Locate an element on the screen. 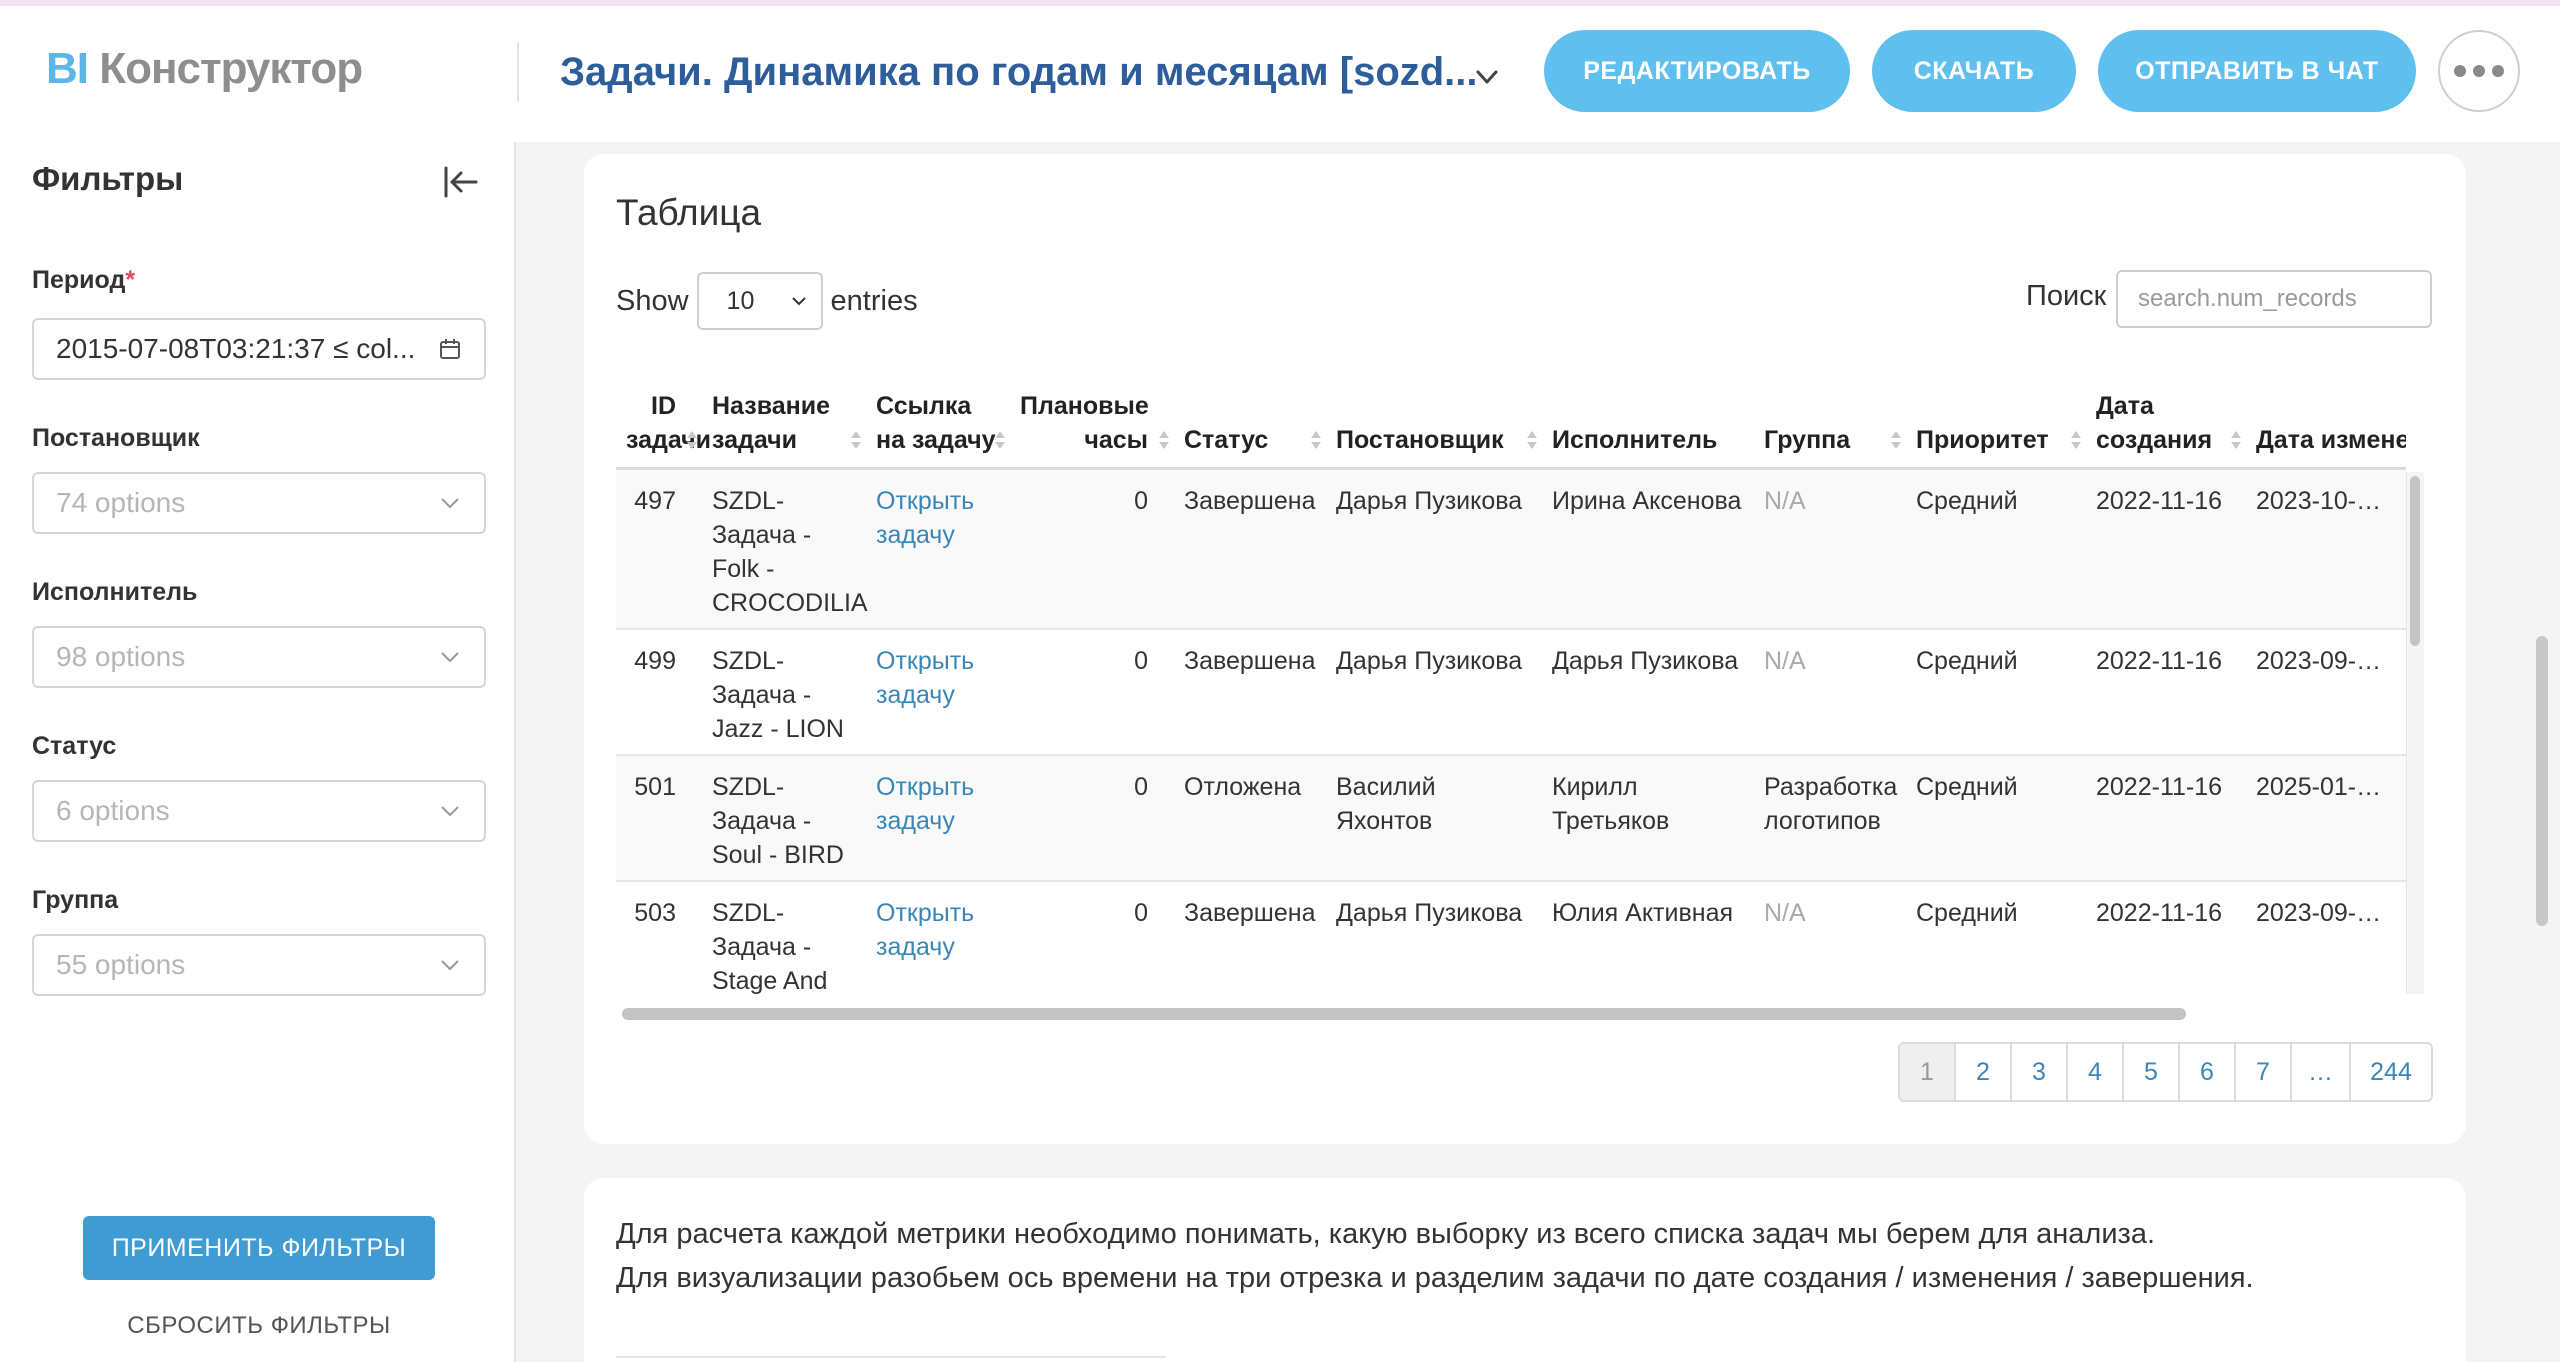 This screenshot has width=2560, height=1362. col-header-group: Группа is located at coordinates (1830, 412).